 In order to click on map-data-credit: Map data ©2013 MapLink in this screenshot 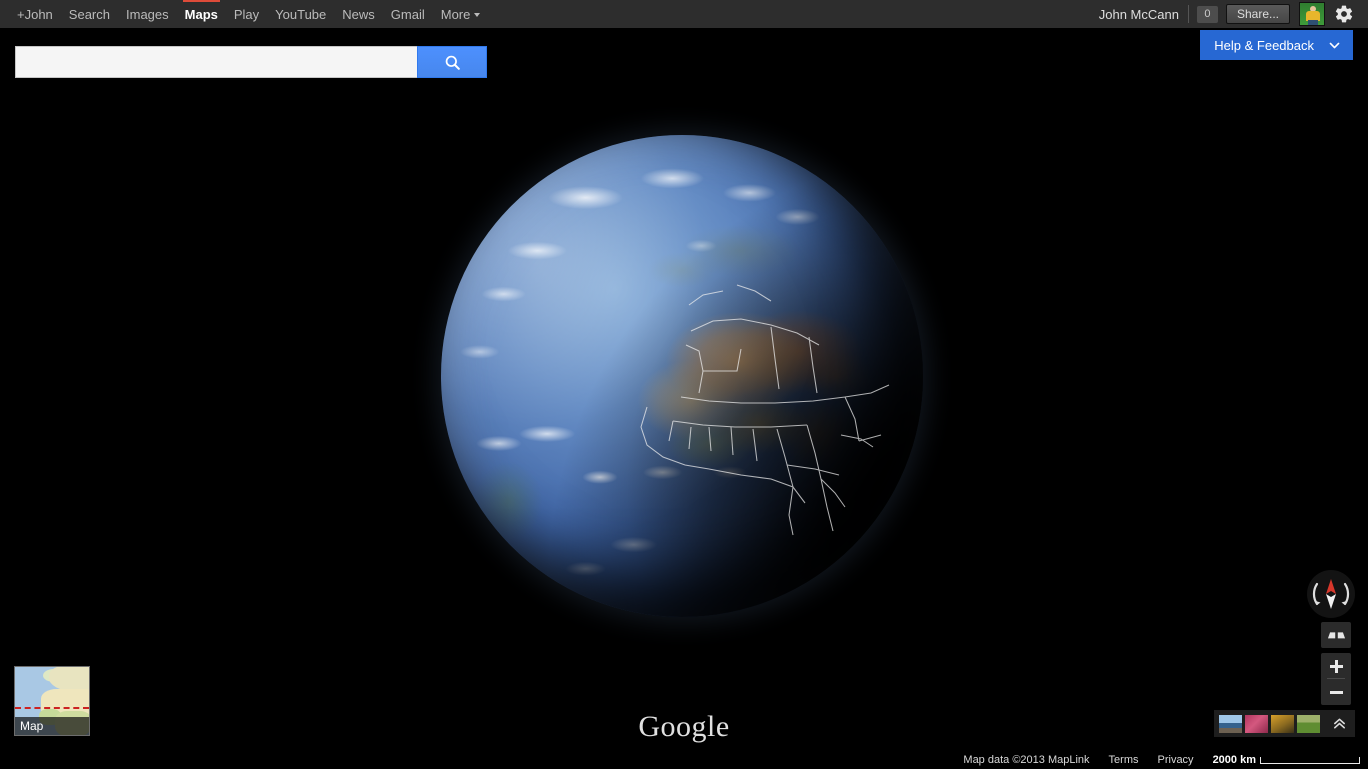, I will do `click(1026, 760)`.